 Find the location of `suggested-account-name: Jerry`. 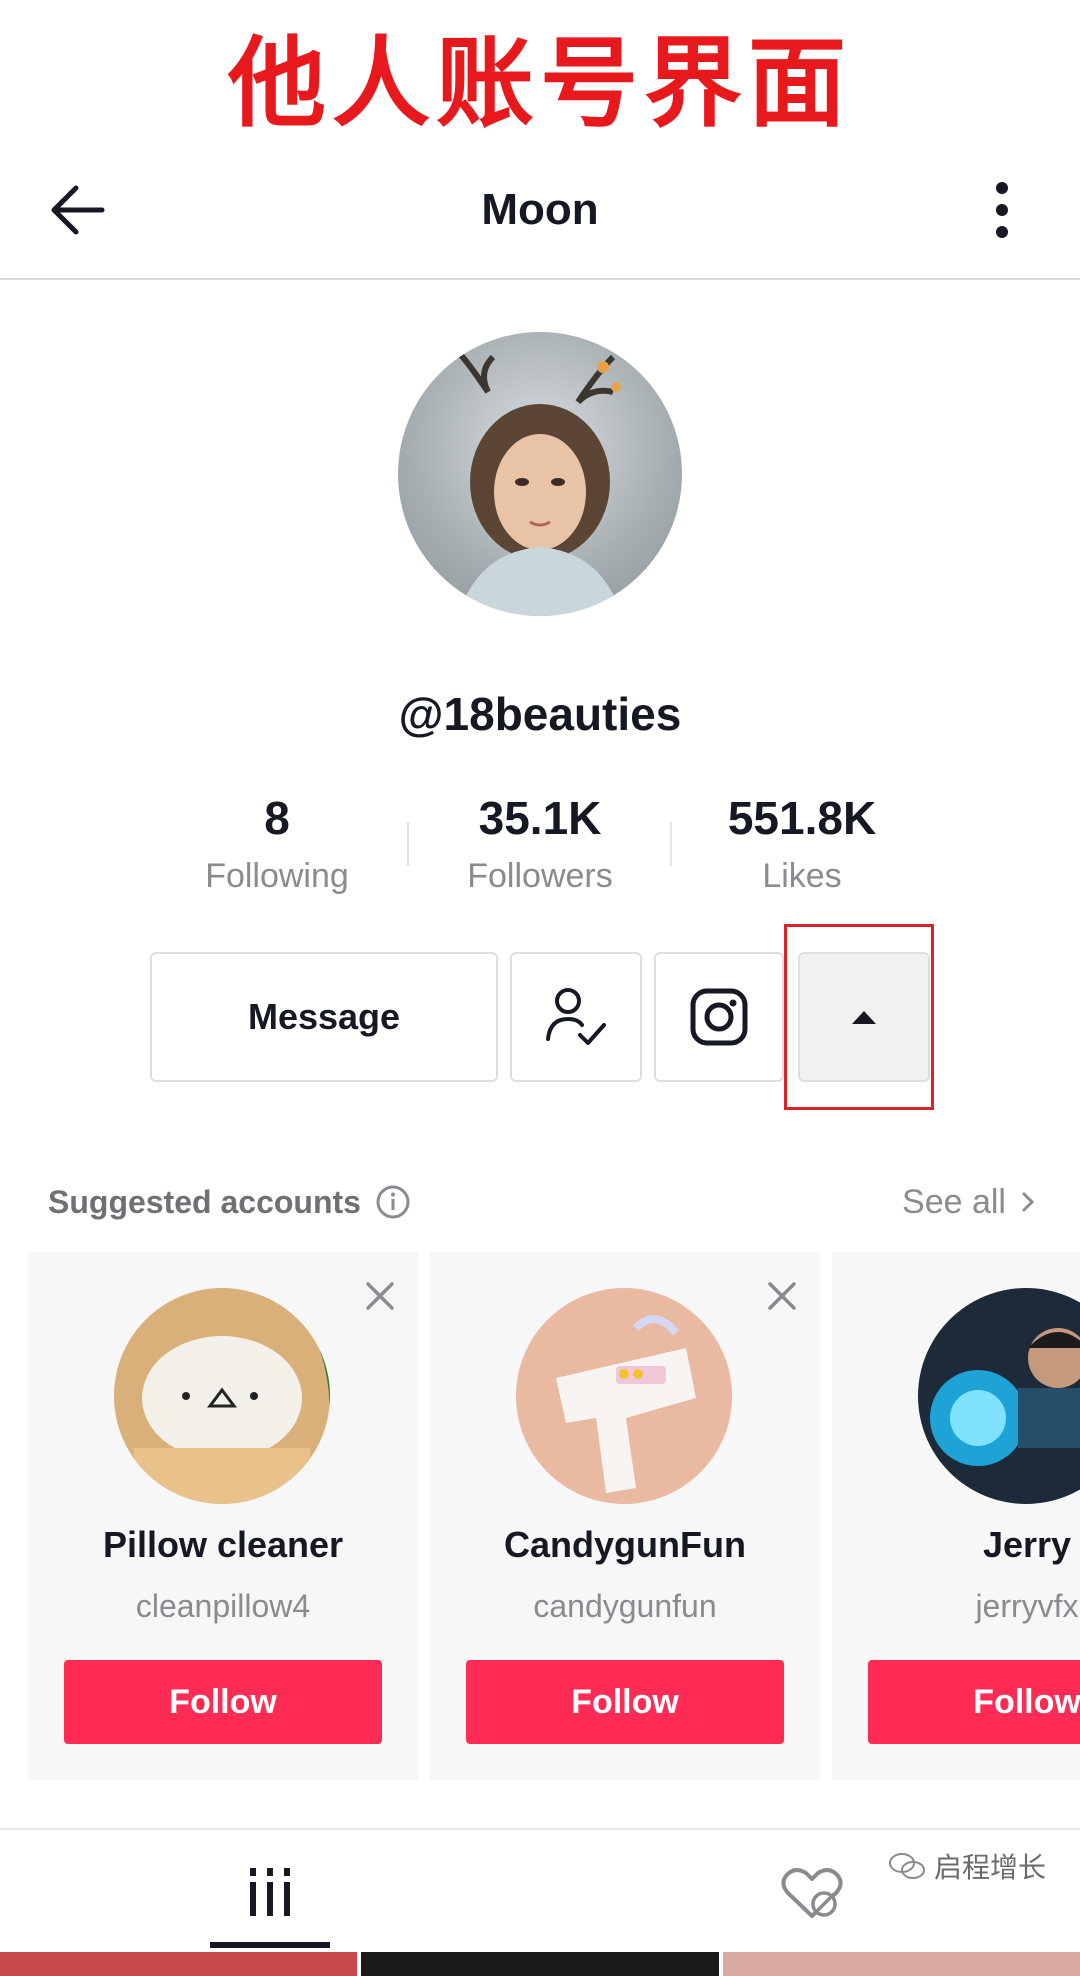

suggested-account-name: Jerry is located at coordinates (1027, 1544).